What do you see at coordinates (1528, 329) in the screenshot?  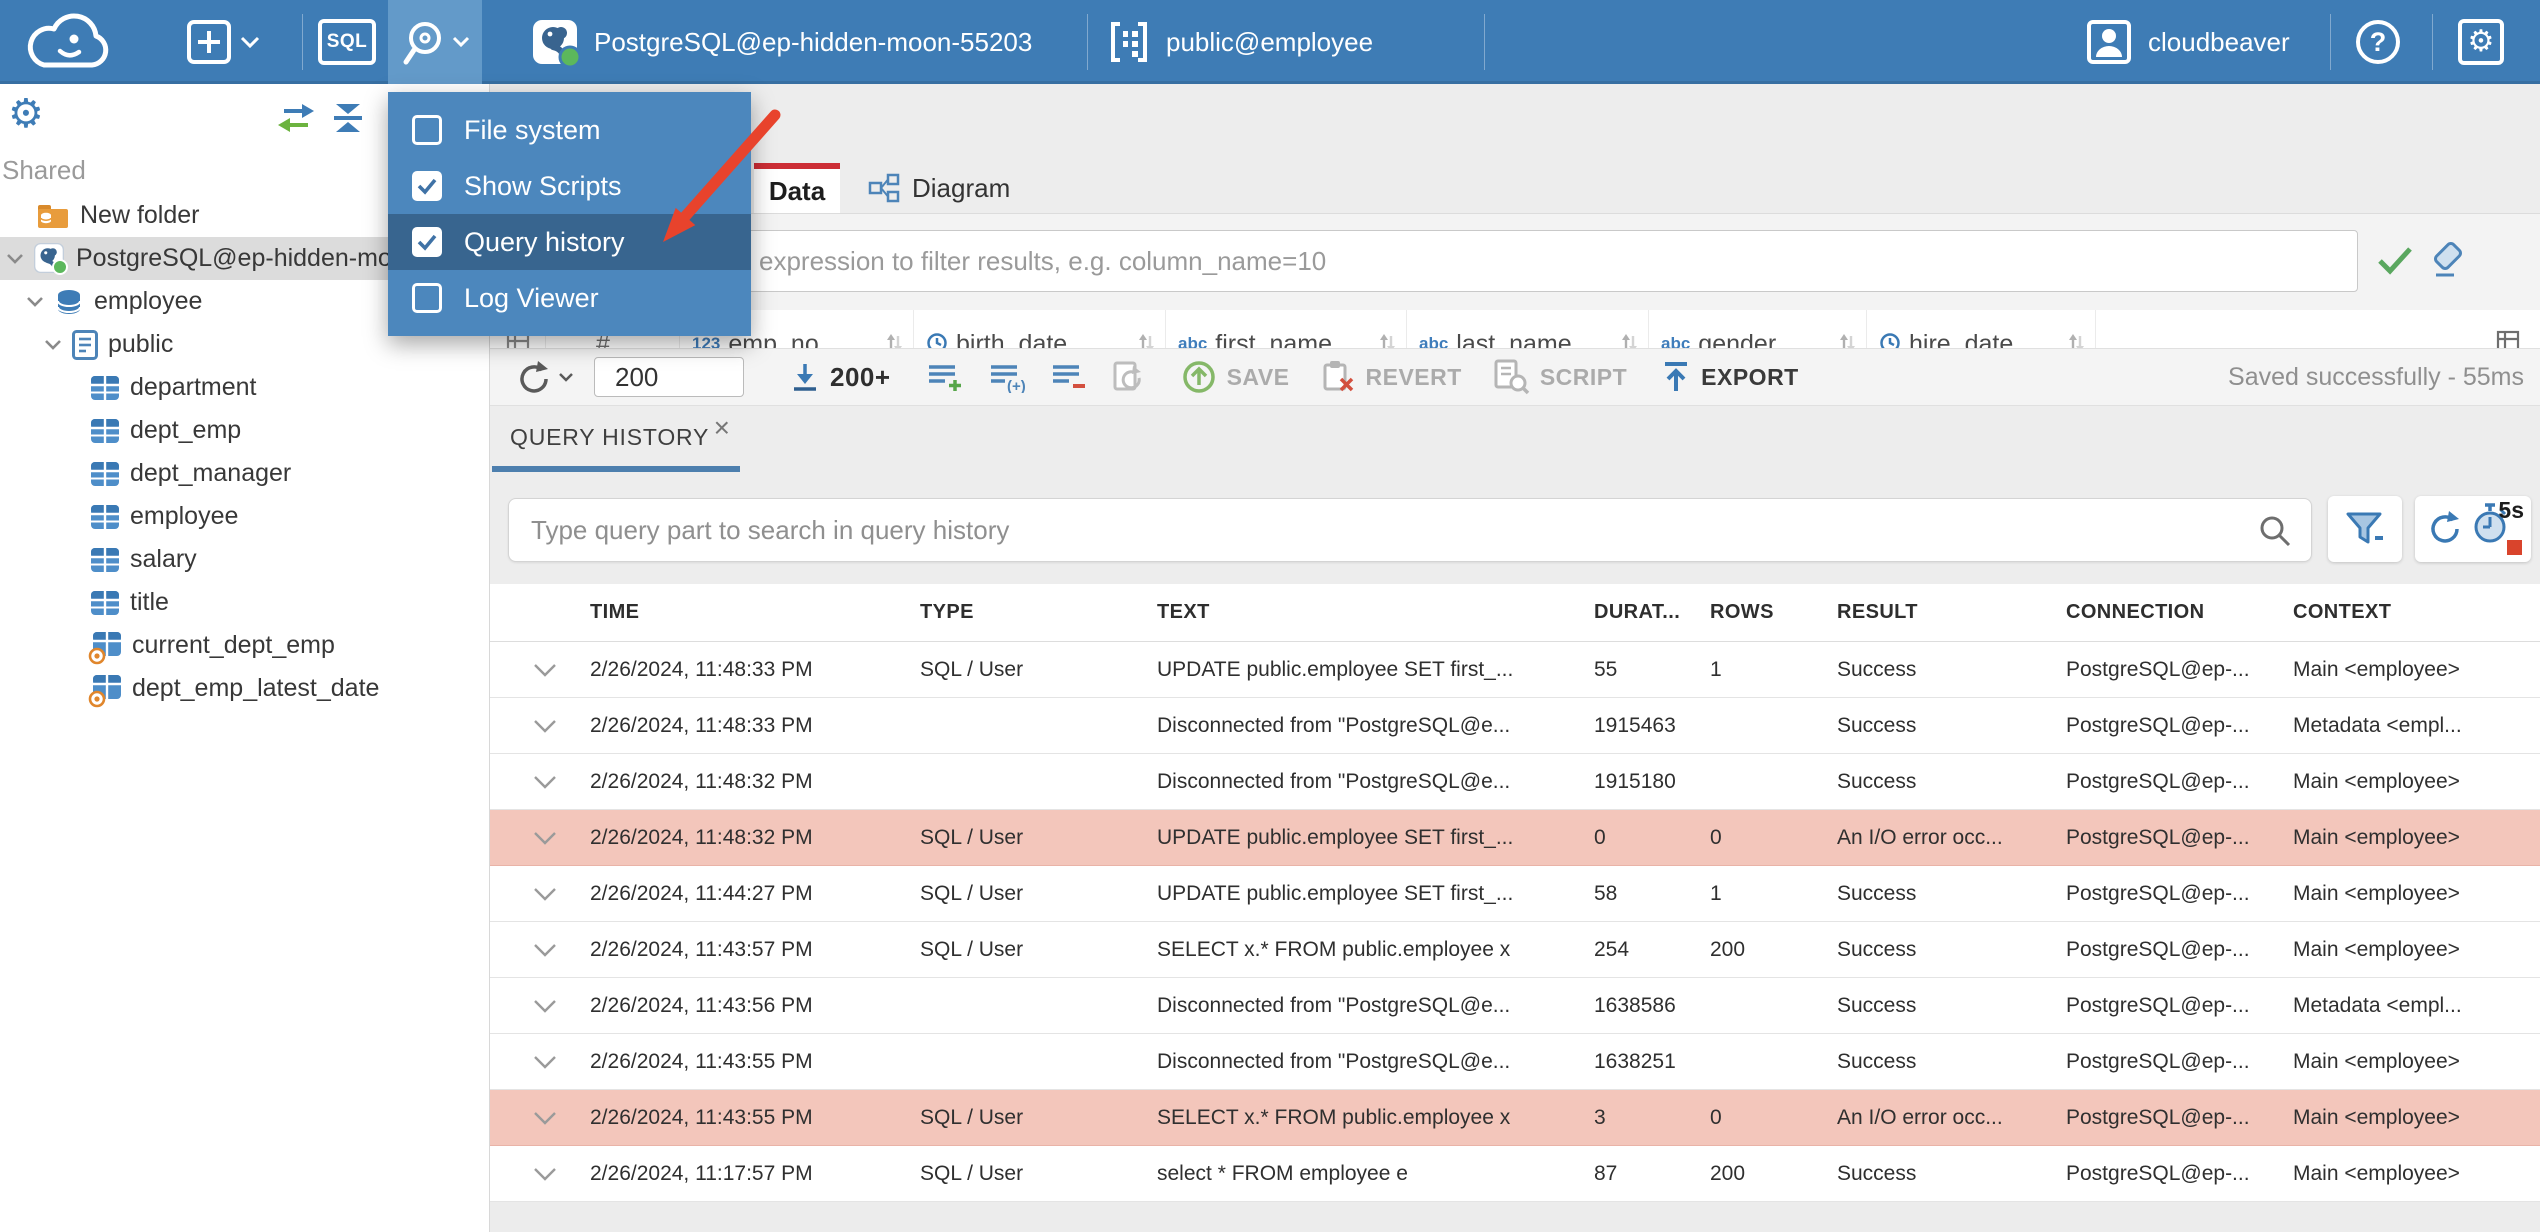 I see `grid-column-last-name: abc last_name` at bounding box center [1528, 329].